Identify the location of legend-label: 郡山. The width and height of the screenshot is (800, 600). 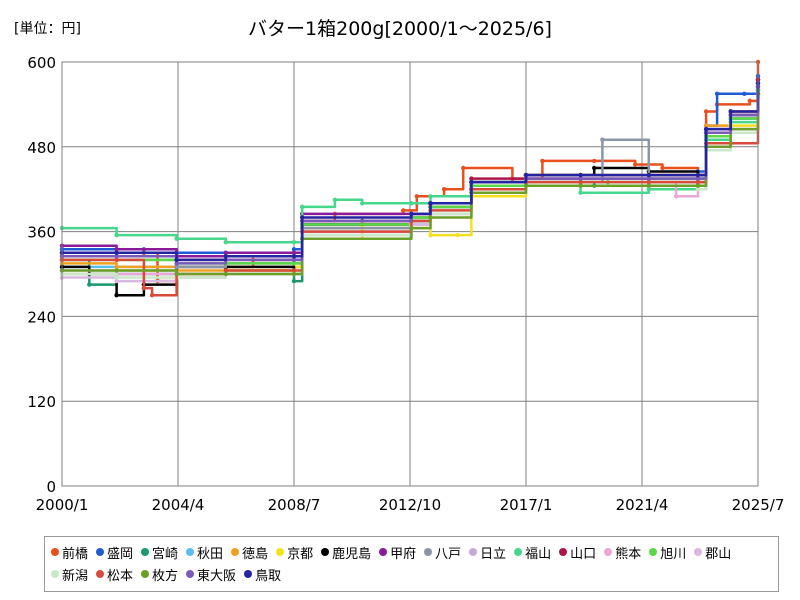
(718, 554).